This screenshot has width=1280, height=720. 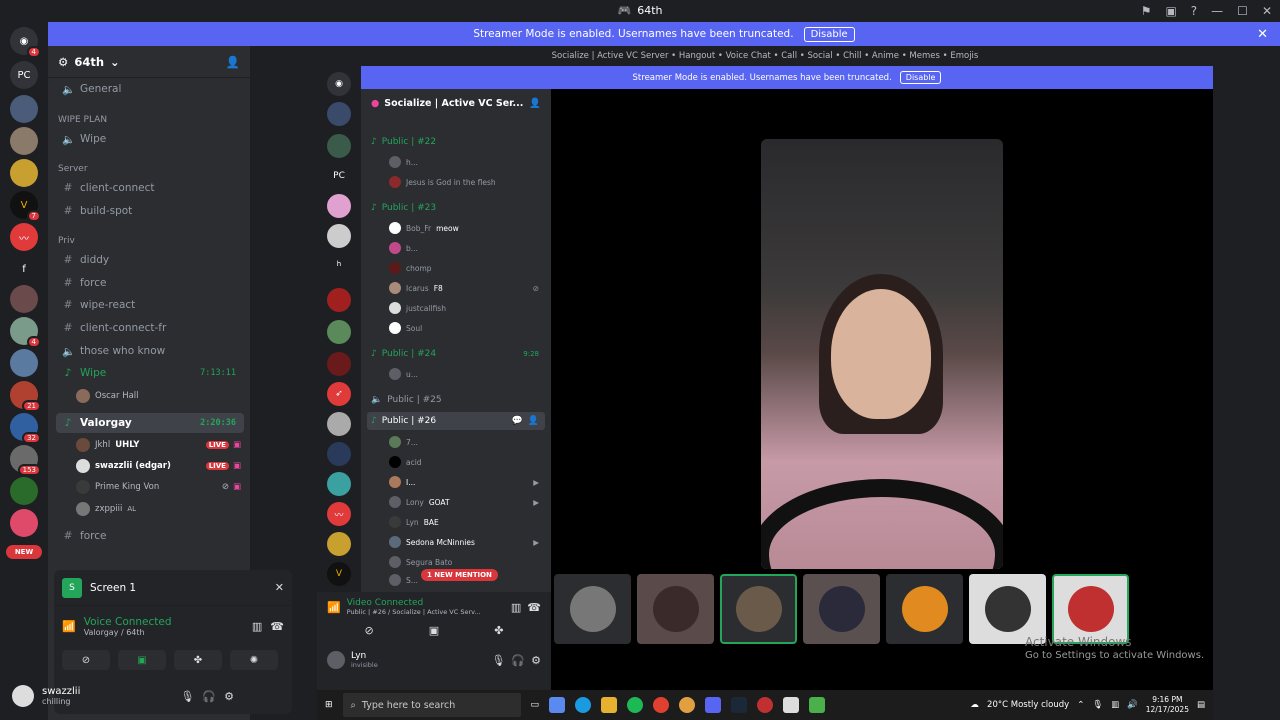 What do you see at coordinates (329, 705) in the screenshot?
I see `windows-start-icon: ⊞` at bounding box center [329, 705].